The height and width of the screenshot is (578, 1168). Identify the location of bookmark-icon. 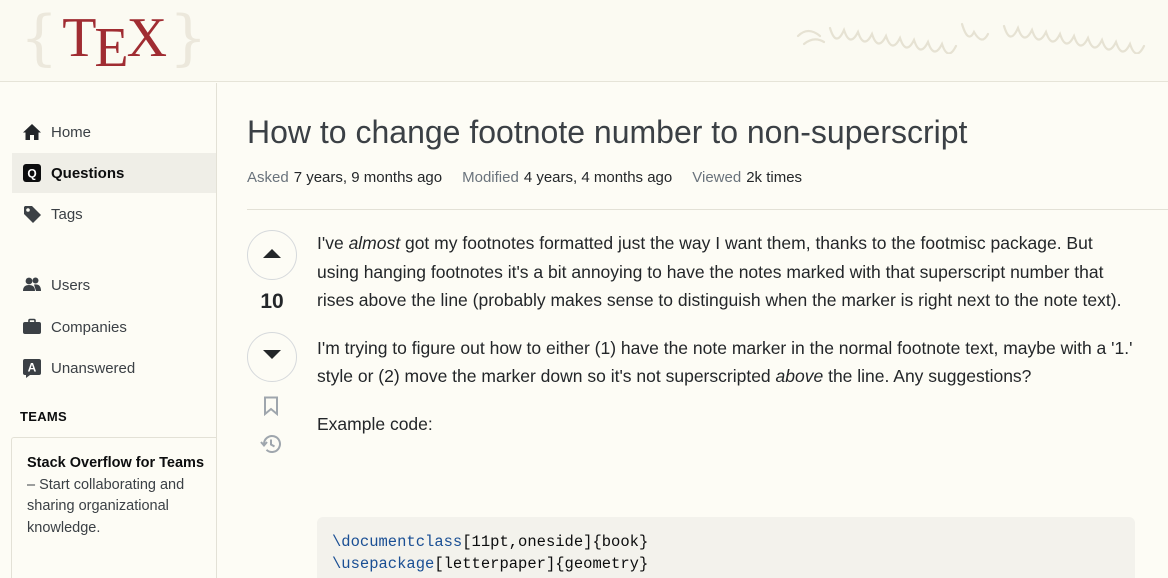
(271, 408).